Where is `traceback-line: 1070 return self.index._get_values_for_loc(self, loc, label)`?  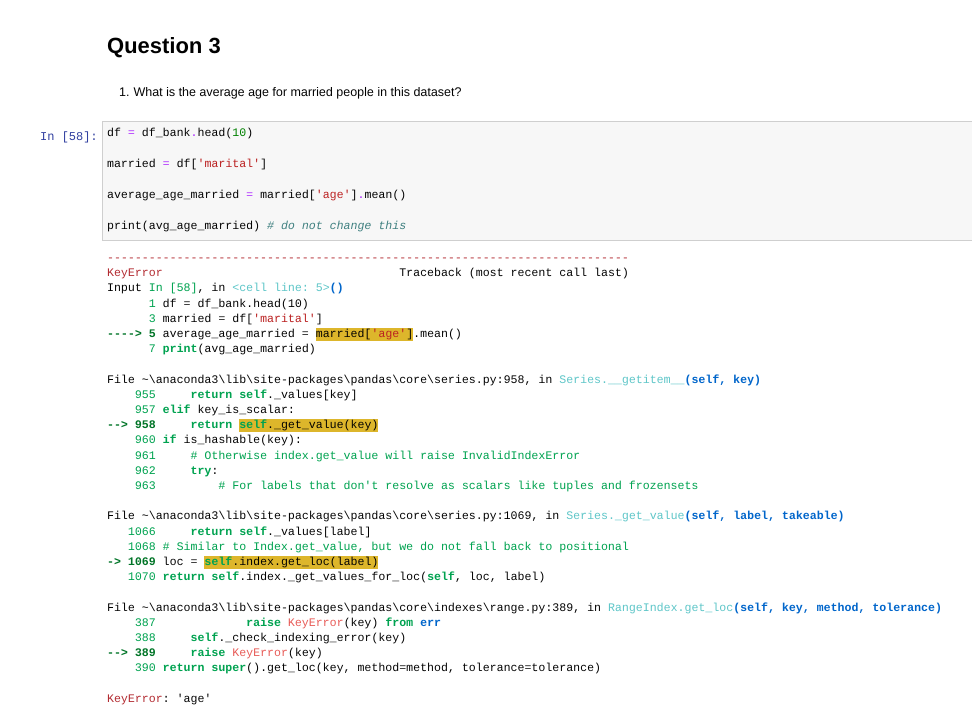 traceback-line: 1070 return self.index._get_values_for_loc(self, loc, label) is located at coordinates (336, 578).